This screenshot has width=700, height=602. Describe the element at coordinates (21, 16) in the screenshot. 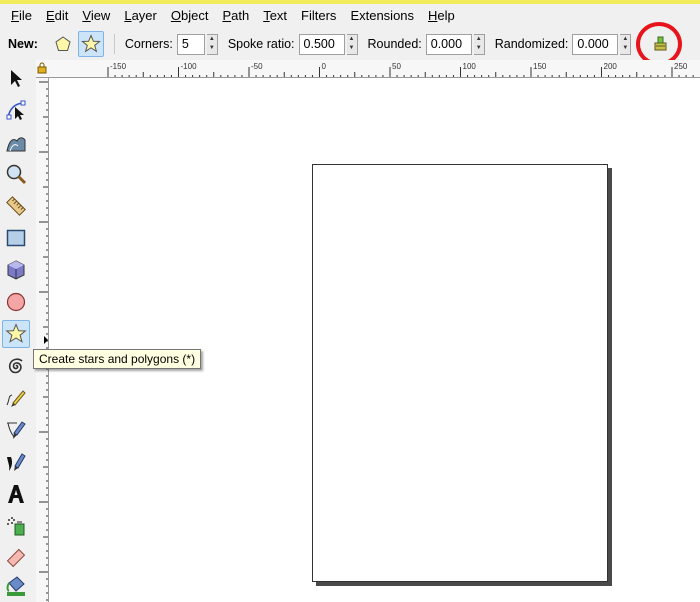

I see `menu-file: File` at that location.